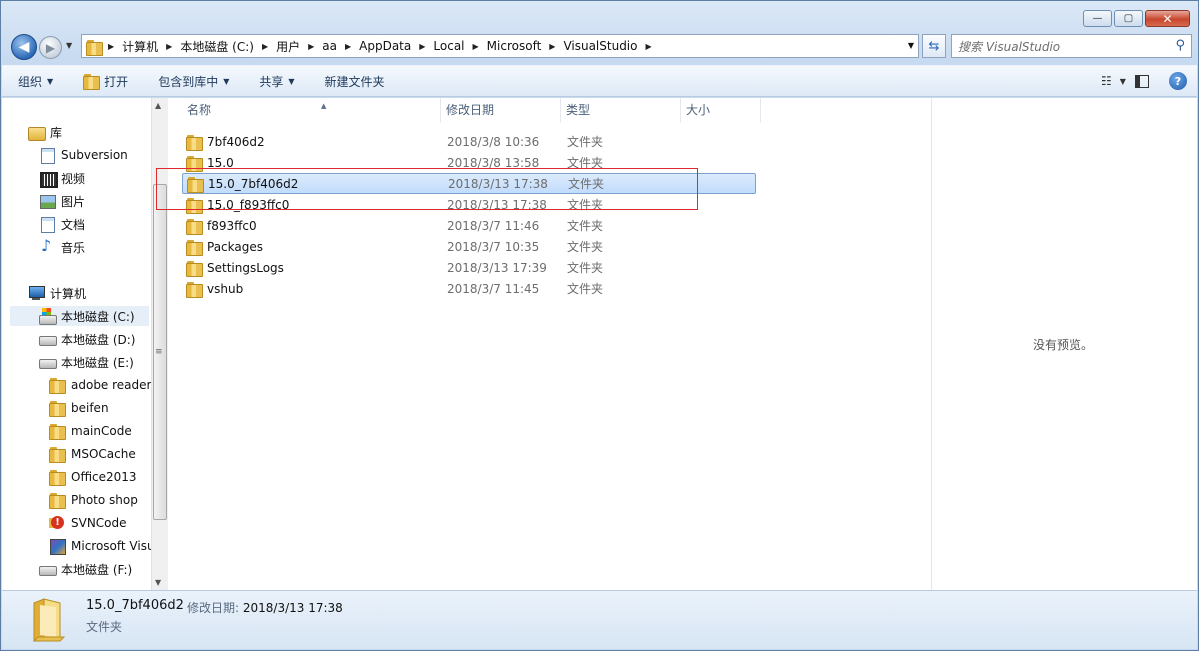 Image resolution: width=1199 pixels, height=651 pixels. Describe the element at coordinates (103, 454) in the screenshot. I see `sidebar-item-label: MSOCache` at that location.